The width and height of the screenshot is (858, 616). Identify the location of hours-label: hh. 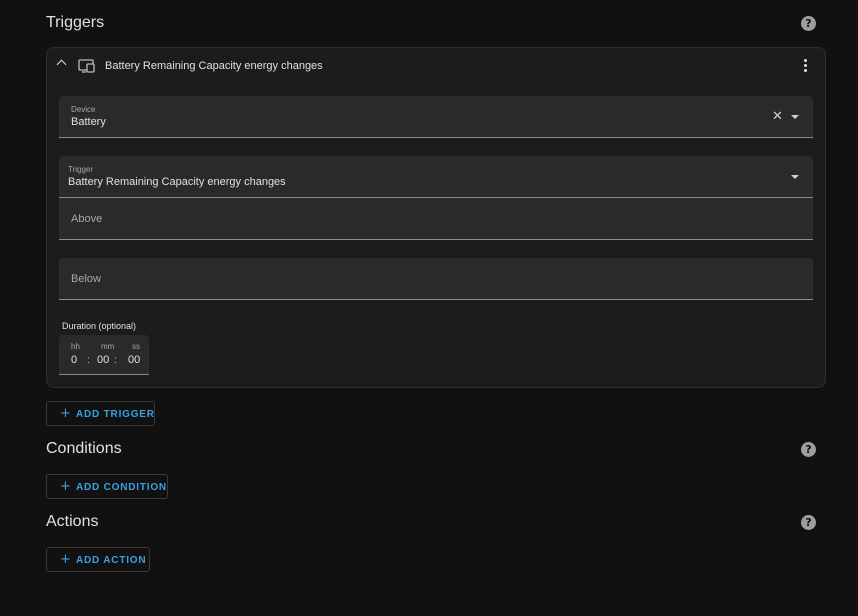
(75, 346).